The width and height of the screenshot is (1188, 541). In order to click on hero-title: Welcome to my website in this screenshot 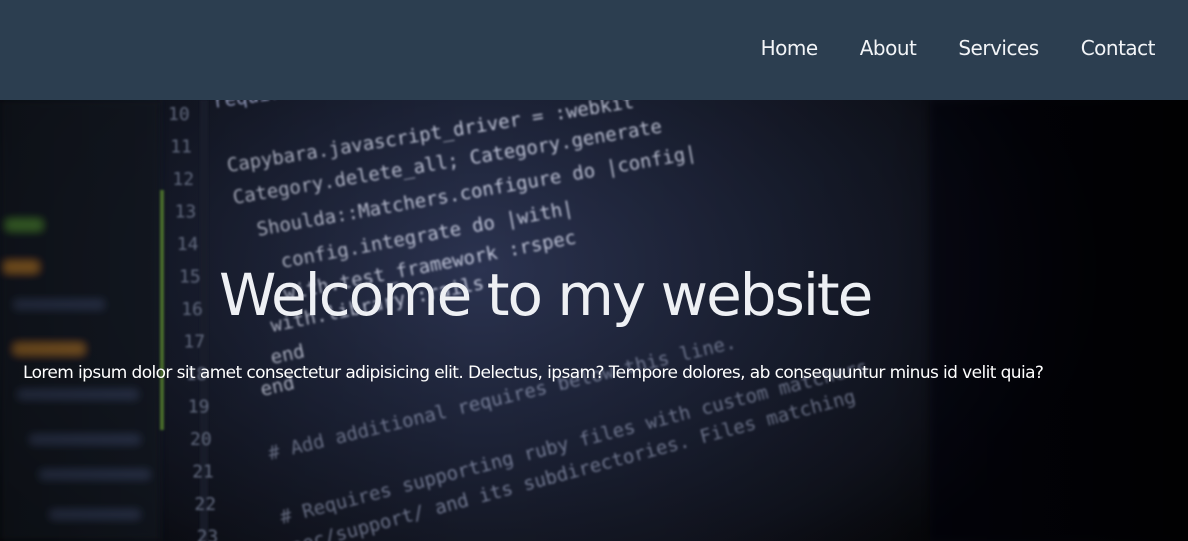, I will do `click(546, 295)`.